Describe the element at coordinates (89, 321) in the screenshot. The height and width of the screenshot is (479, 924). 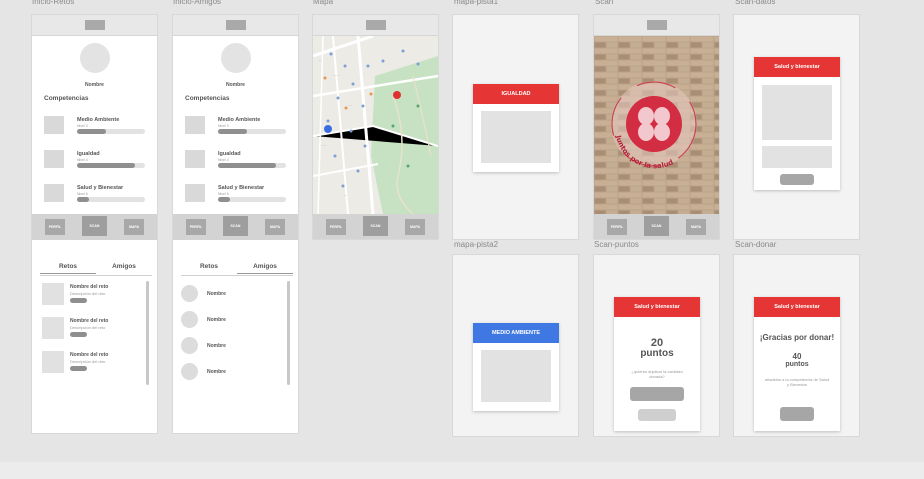
I see `reto-name: Nombre del reto` at that location.